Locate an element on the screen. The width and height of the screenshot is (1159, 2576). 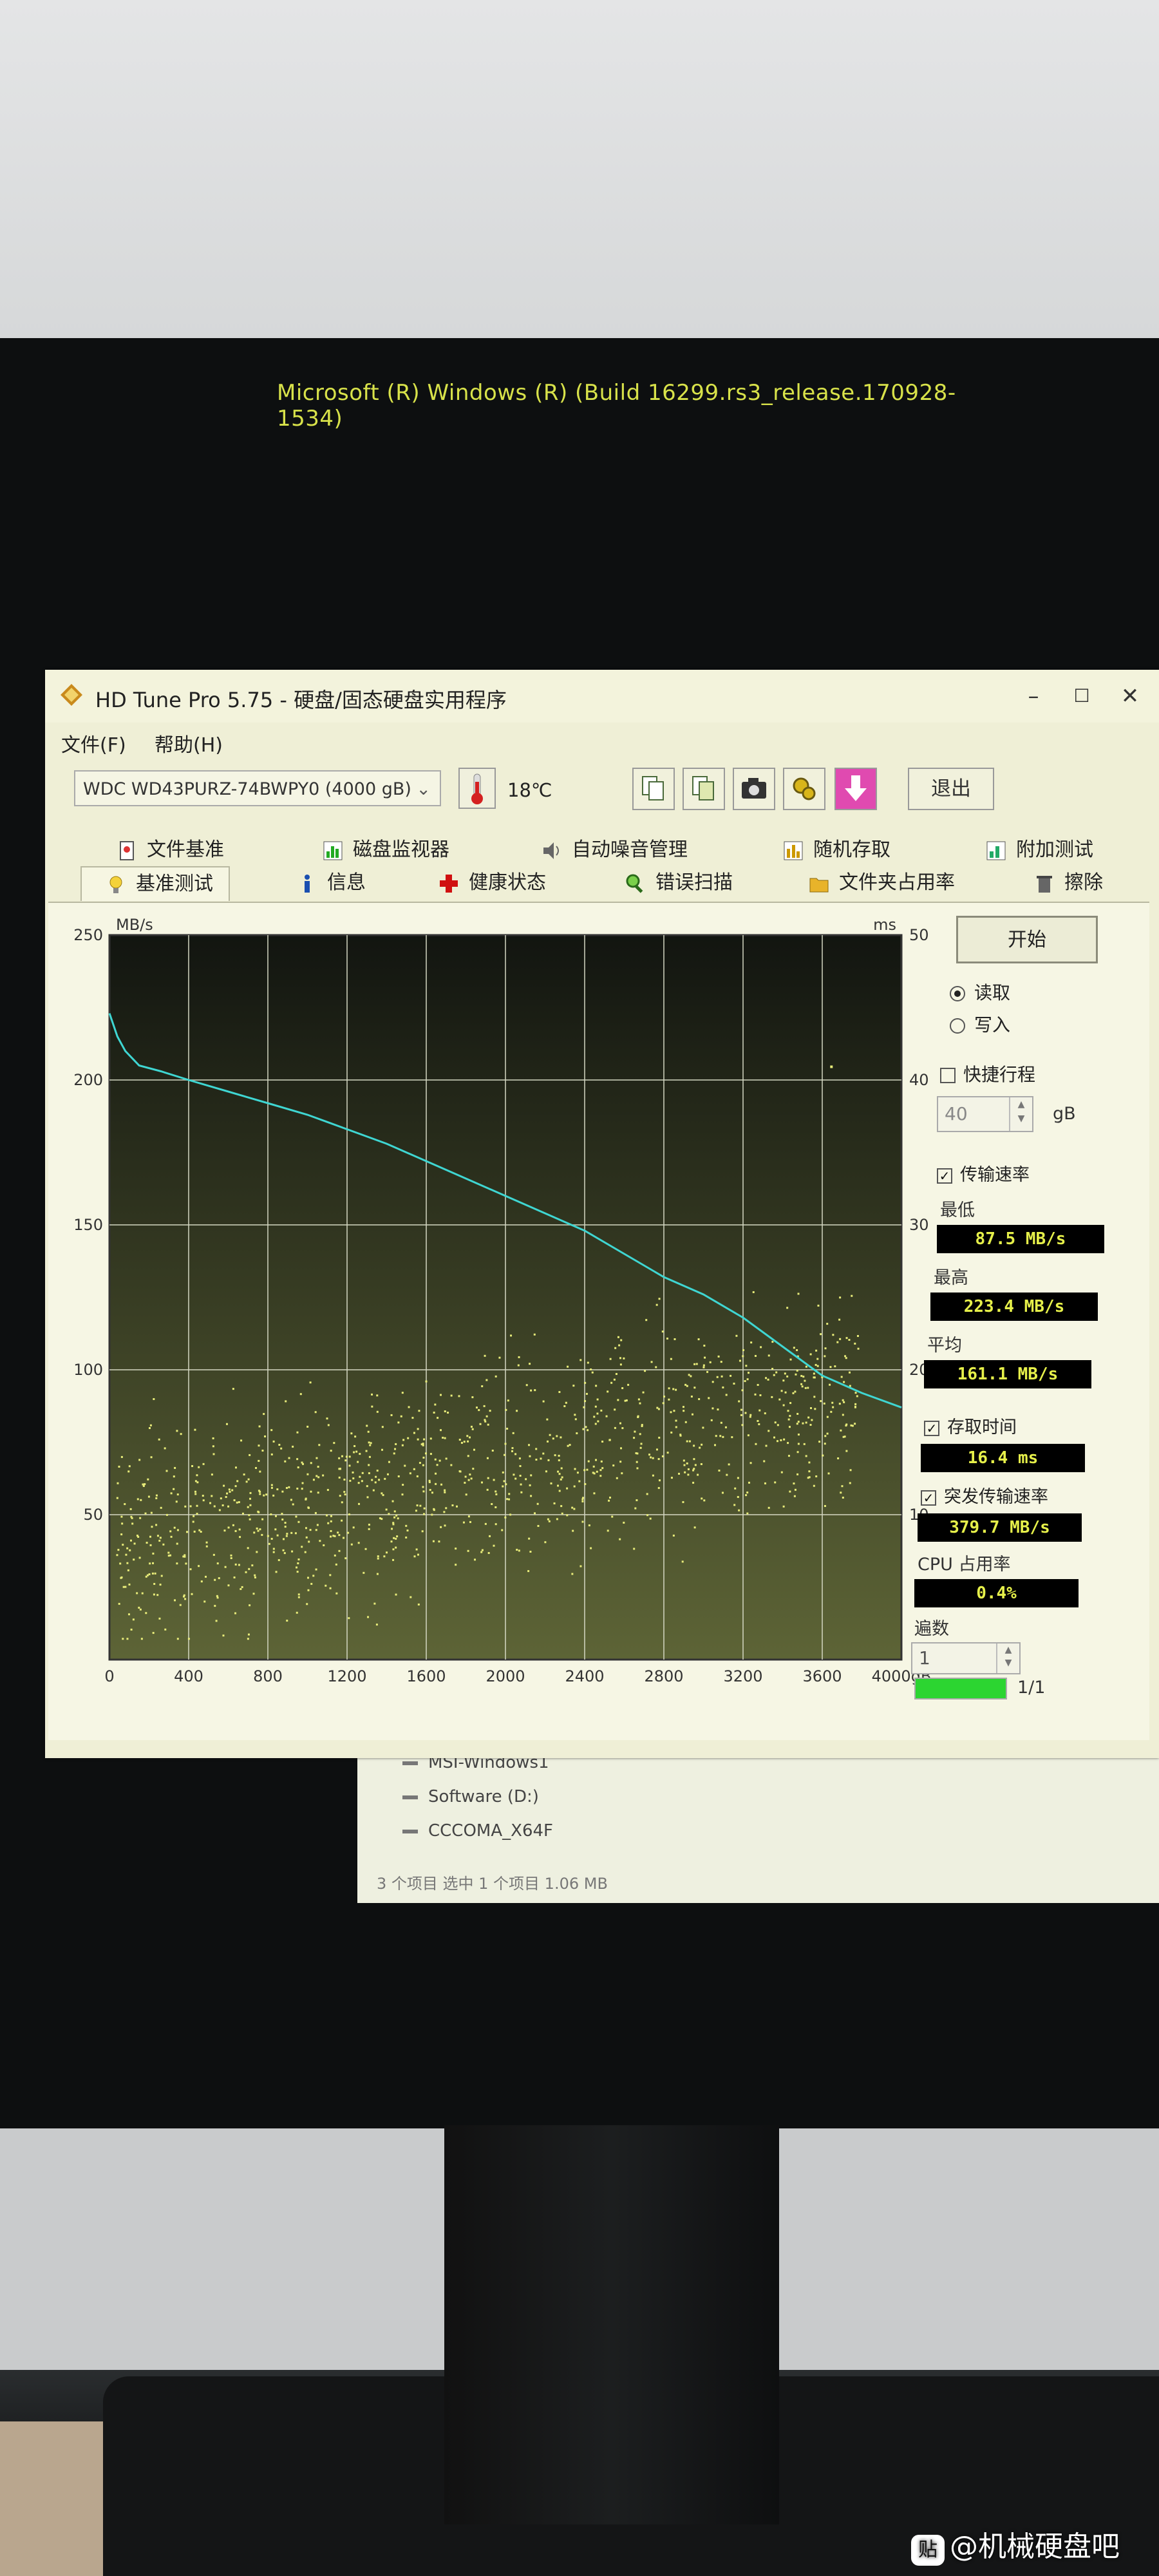
tab-noise-management: 自动噪音管理 is located at coordinates (614, 850).